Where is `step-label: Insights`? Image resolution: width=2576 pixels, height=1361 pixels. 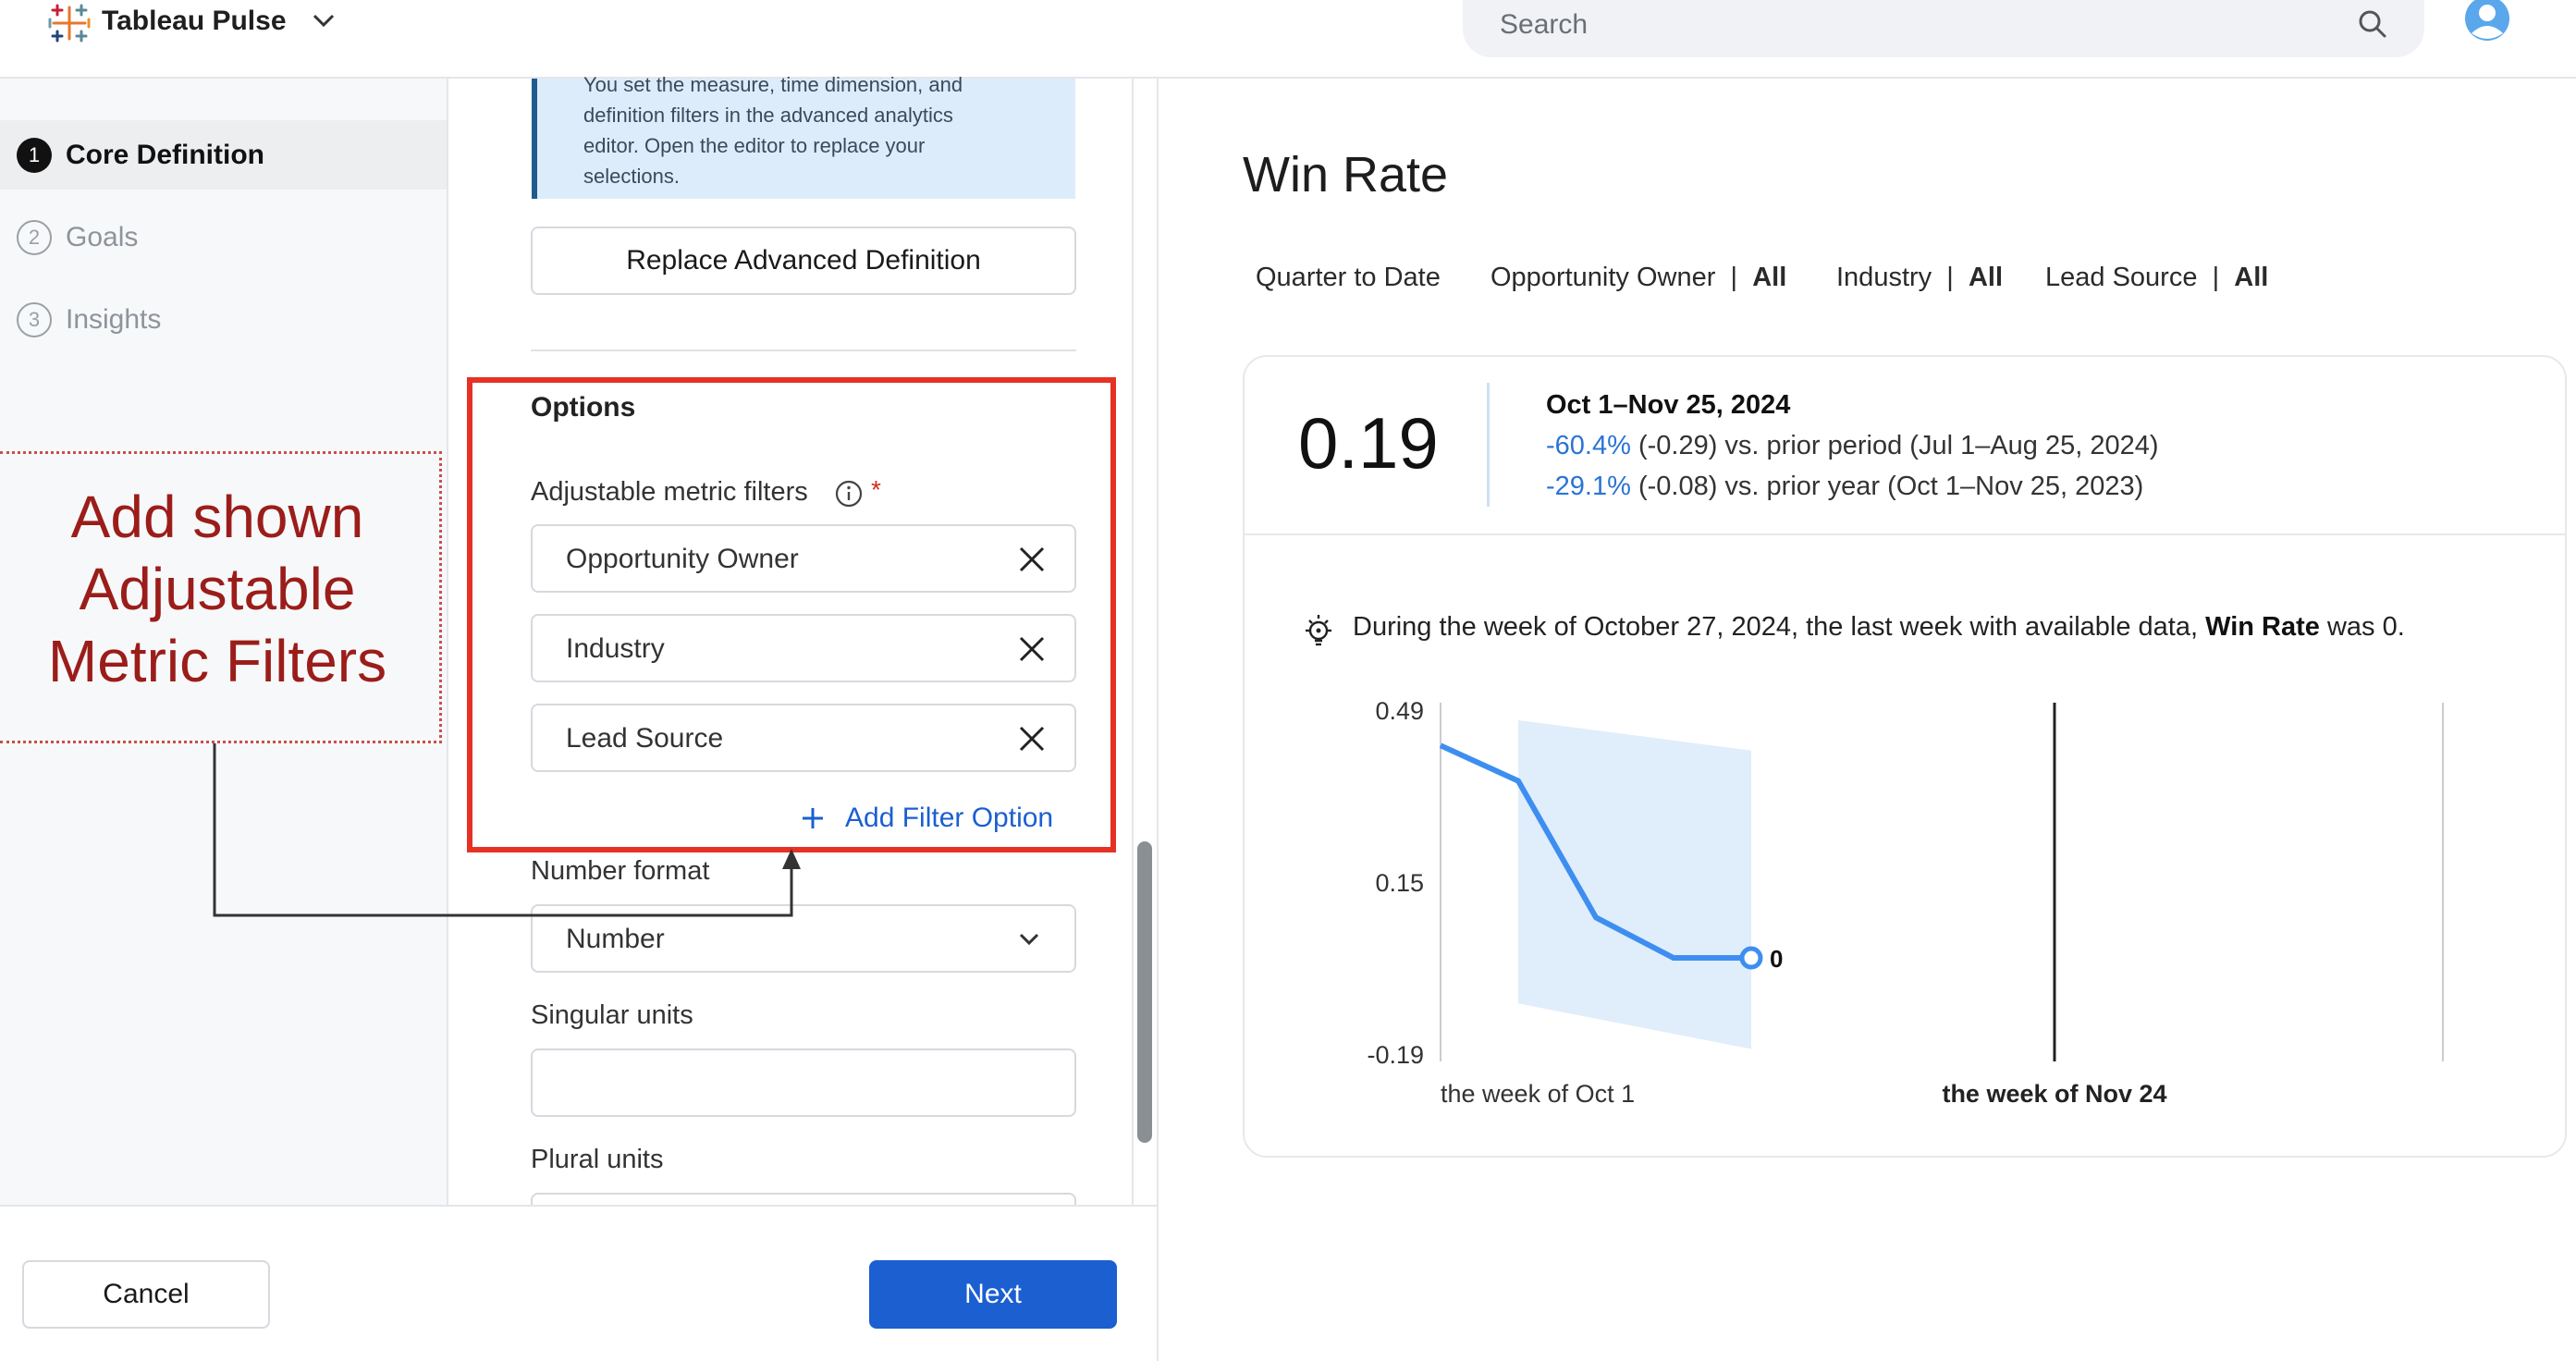
step-label: Insights is located at coordinates (114, 319).